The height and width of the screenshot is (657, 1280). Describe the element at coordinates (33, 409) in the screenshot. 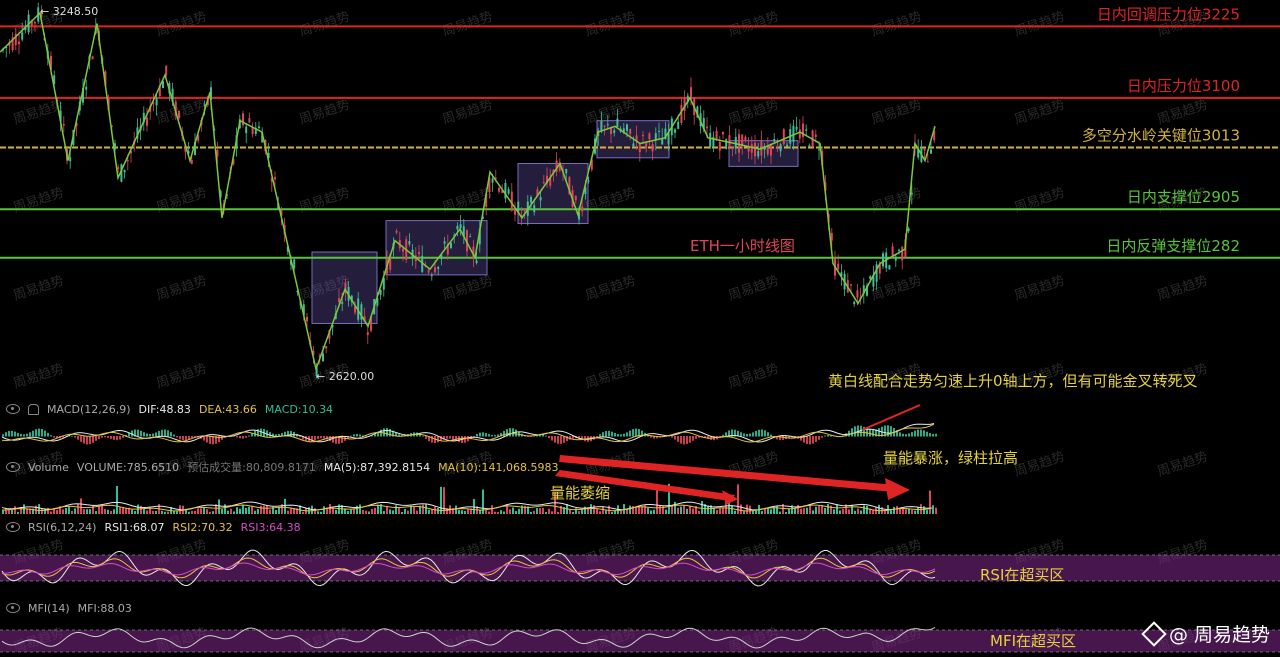

I see `bell-icon` at that location.